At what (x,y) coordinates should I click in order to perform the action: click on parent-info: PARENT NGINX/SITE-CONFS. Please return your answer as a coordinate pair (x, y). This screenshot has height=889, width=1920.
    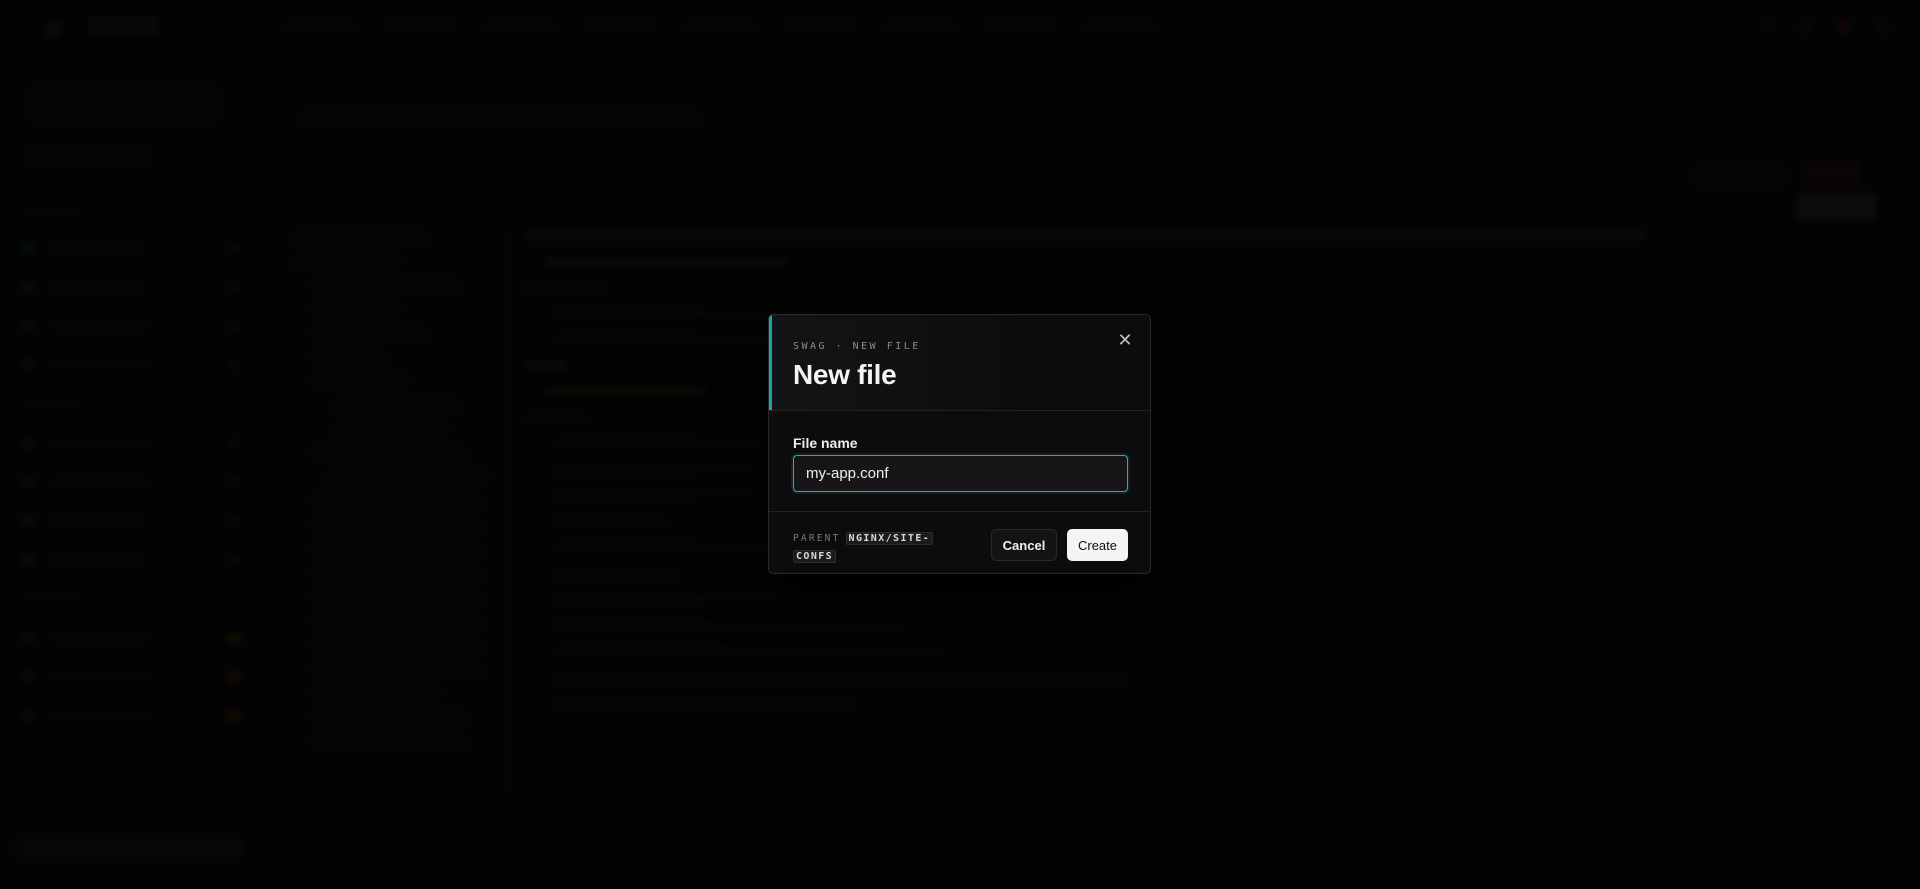
    Looking at the image, I should click on (875, 546).